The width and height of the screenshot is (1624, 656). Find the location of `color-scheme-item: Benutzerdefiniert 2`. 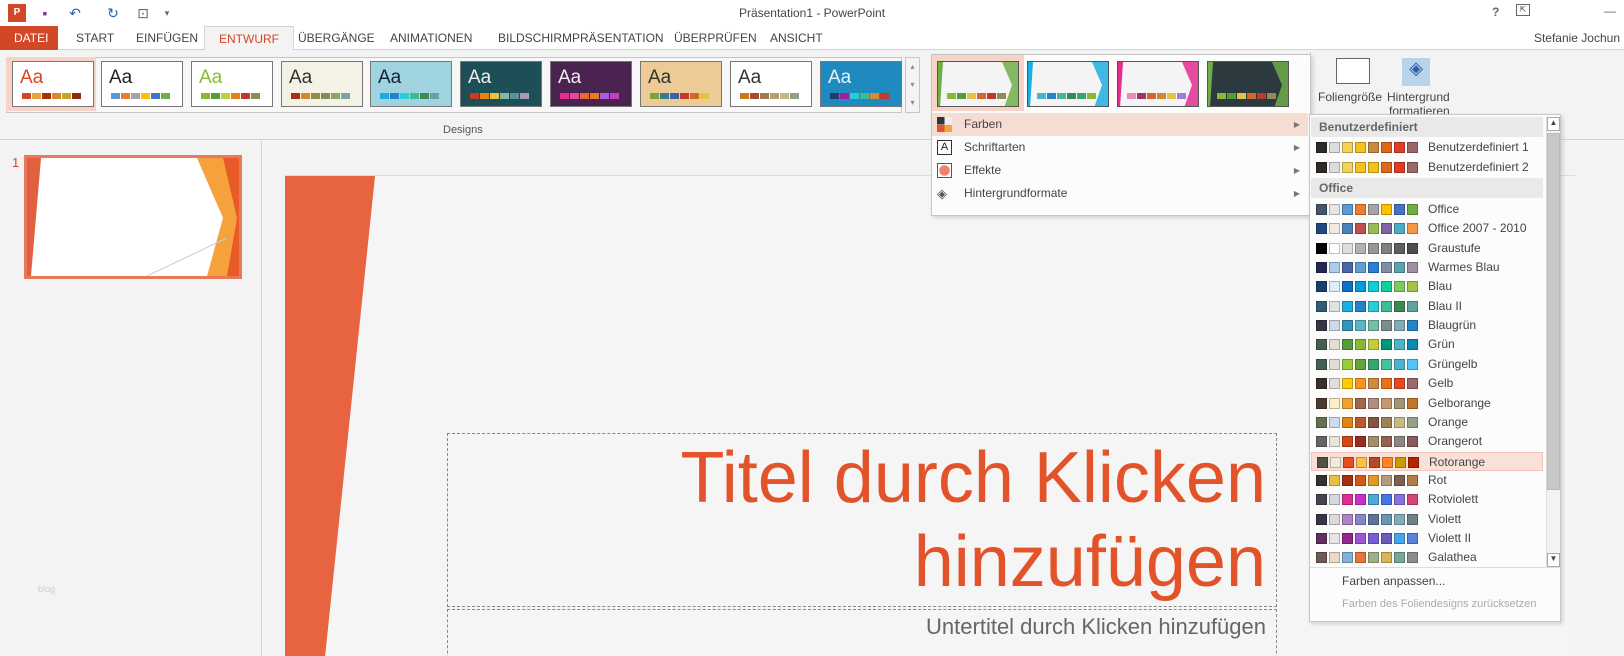

color-scheme-item: Benutzerdefiniert 2 is located at coordinates (1427, 167).